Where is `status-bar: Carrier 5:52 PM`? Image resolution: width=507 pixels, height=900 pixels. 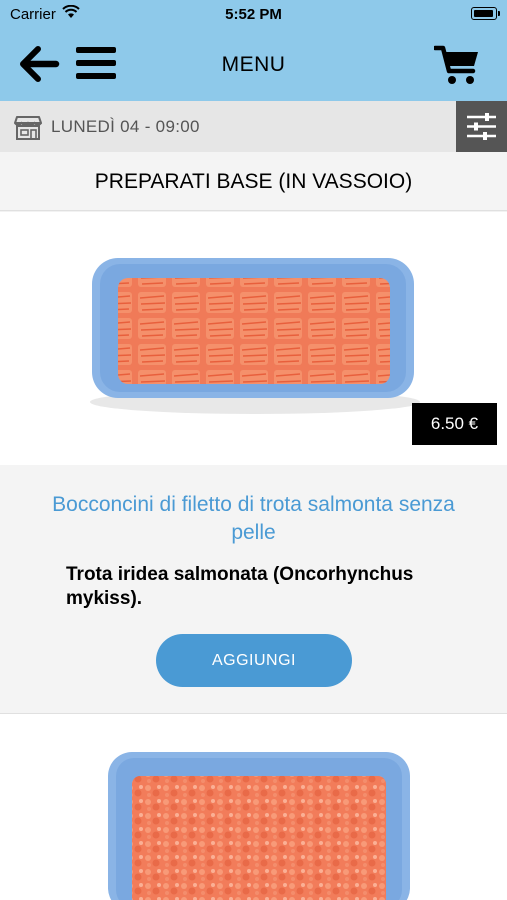
status-bar: Carrier 5:52 PM is located at coordinates (253, 13).